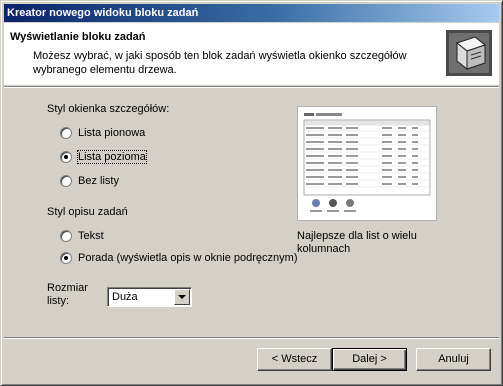  I want to click on preview-image, so click(367, 163).